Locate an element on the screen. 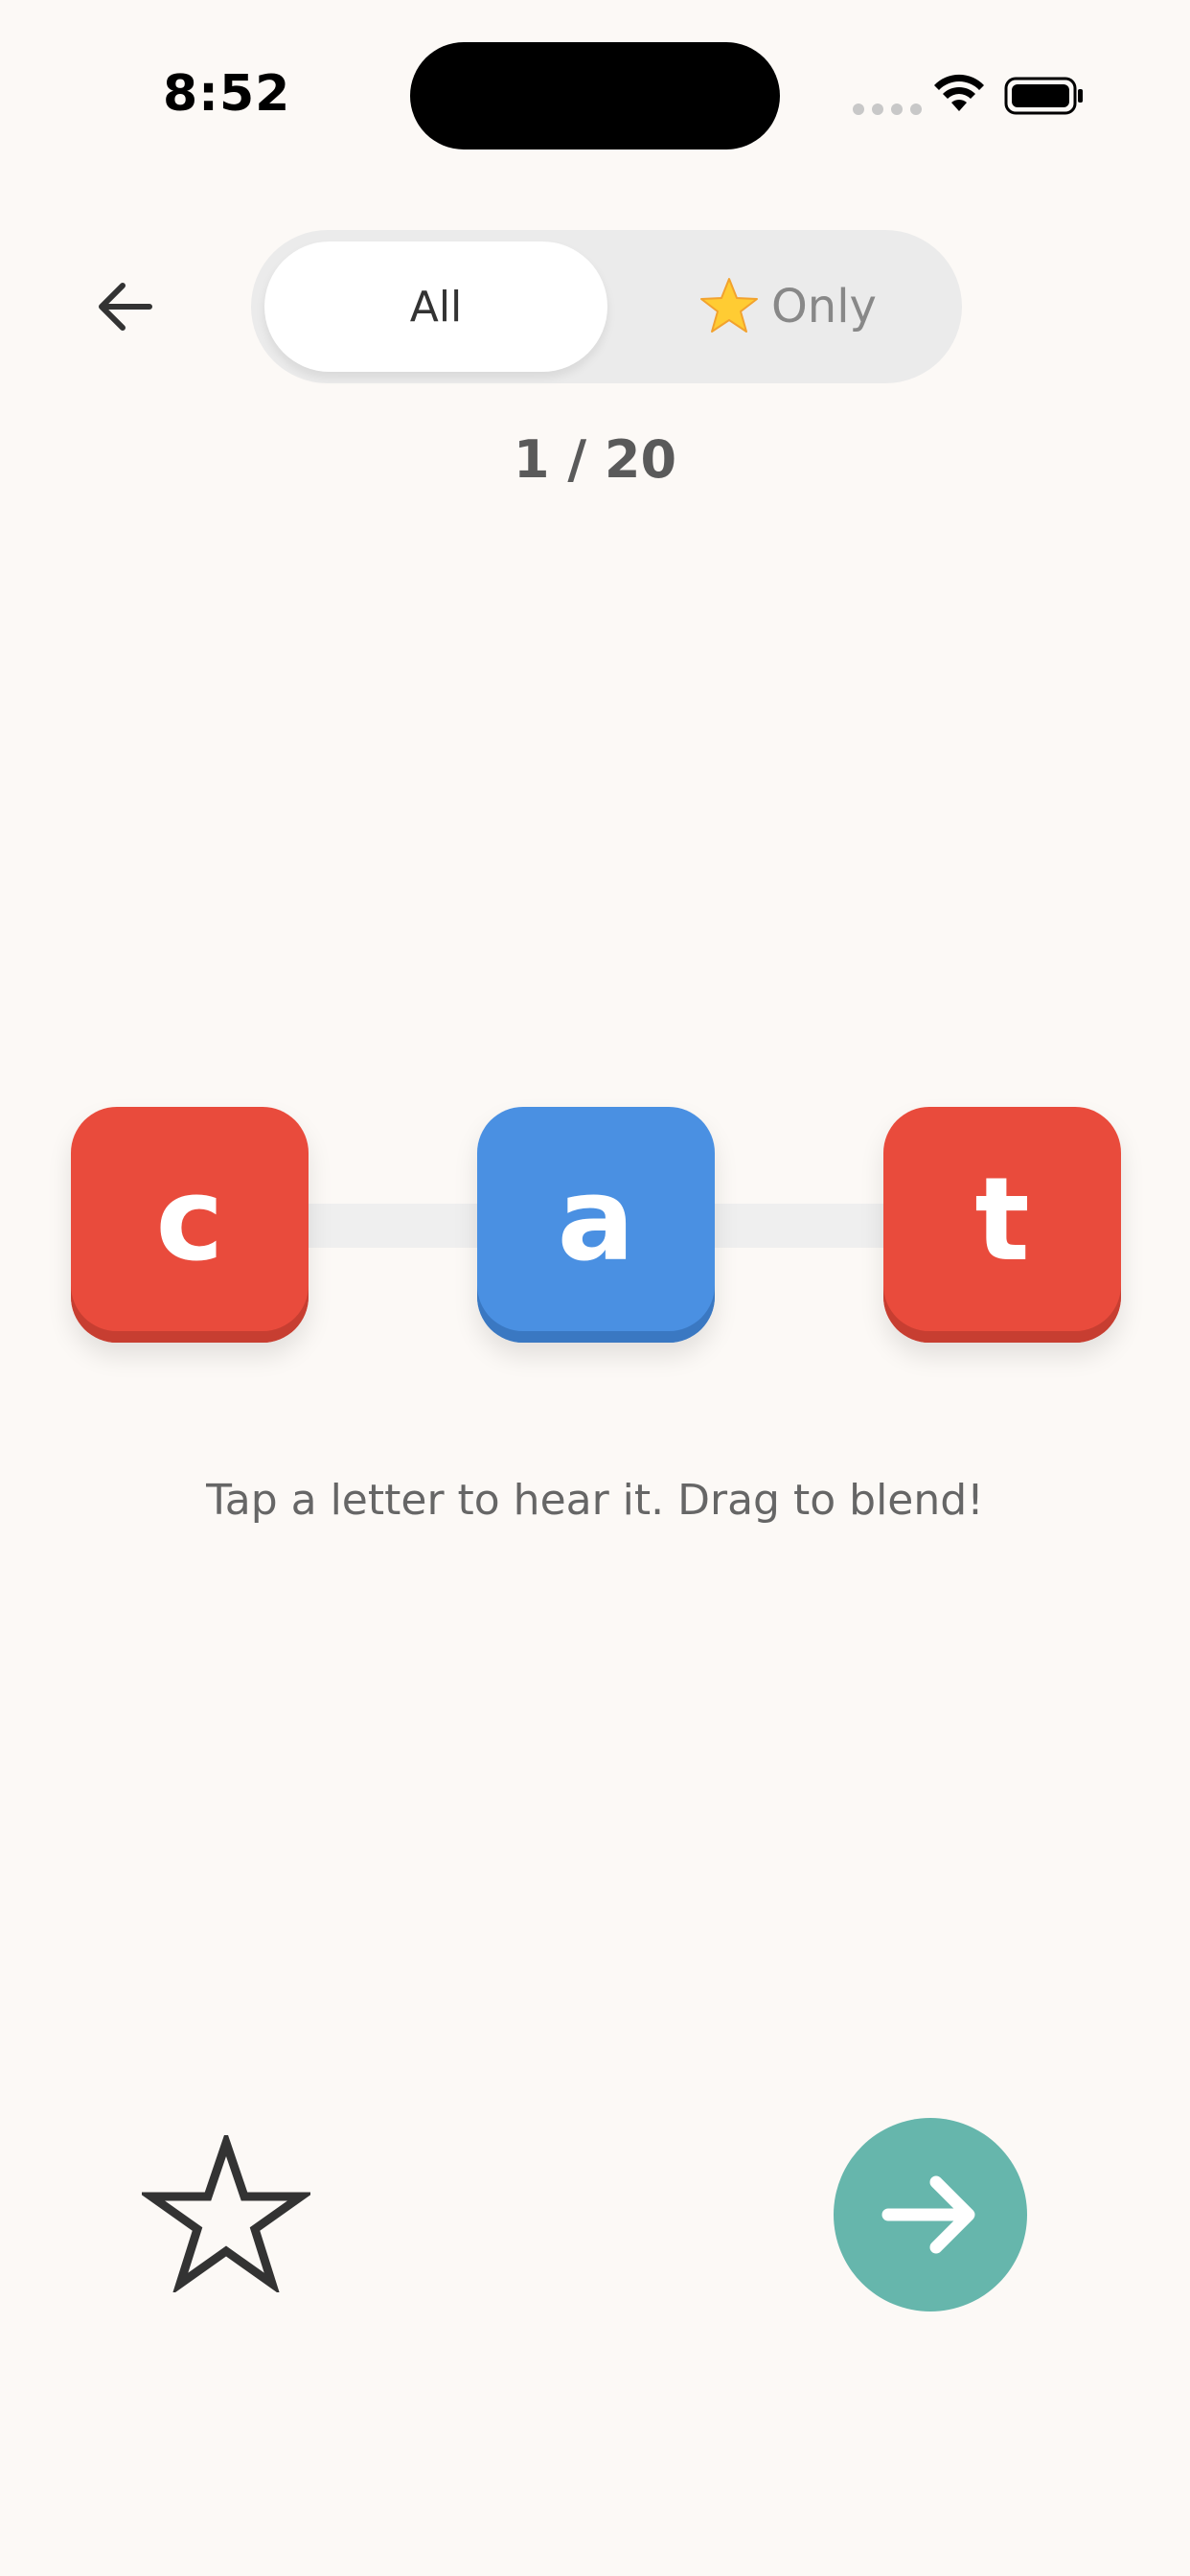 Image resolution: width=1190 pixels, height=2576 pixels. instruction-text: Tap a letter to hear it. Drag to blend! is located at coordinates (595, 1500).